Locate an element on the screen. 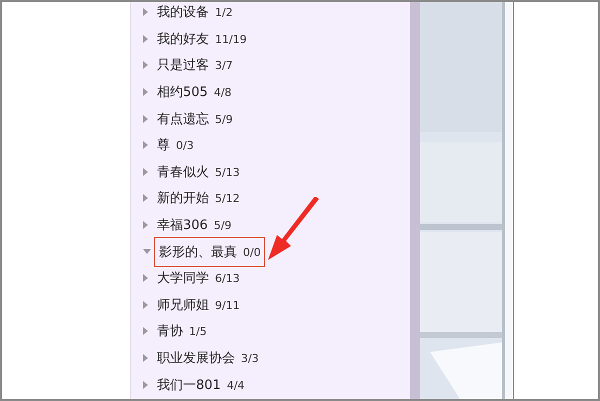  online-count: 0/0 is located at coordinates (252, 252).